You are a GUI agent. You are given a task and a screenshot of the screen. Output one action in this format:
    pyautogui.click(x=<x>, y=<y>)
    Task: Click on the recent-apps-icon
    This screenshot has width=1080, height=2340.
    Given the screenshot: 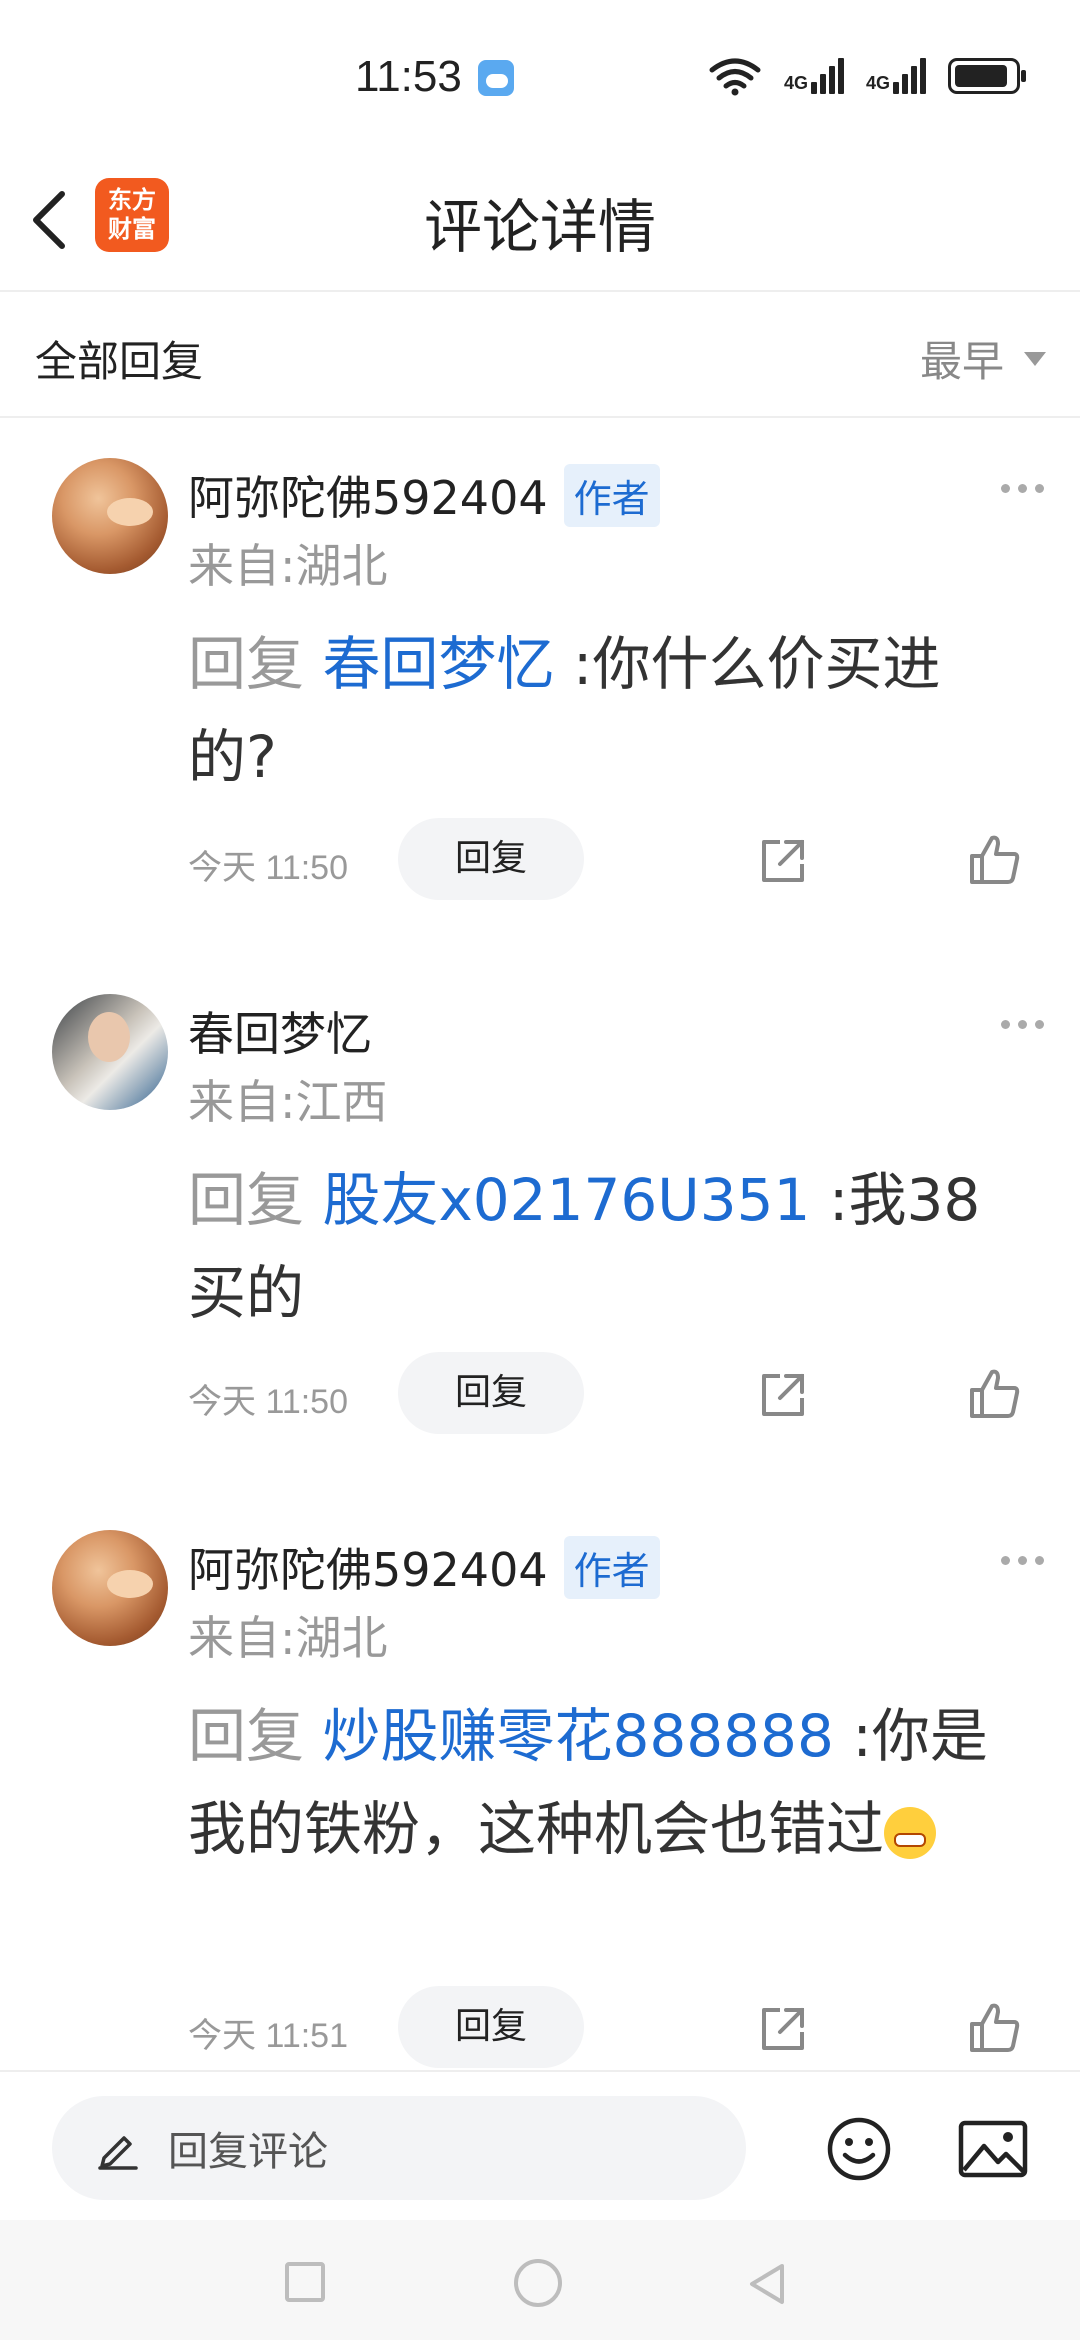 What is the action you would take?
    pyautogui.click(x=305, y=2282)
    